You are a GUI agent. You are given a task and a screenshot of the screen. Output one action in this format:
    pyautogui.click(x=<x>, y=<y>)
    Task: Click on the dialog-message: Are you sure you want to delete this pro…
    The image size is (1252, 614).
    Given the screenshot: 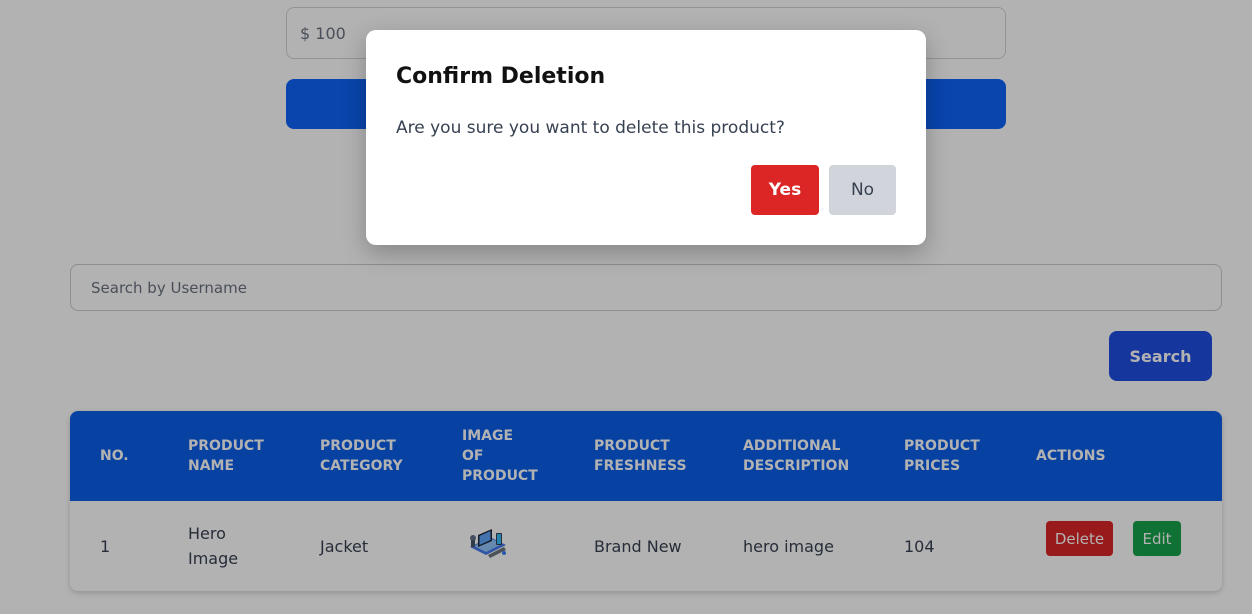 What is the action you would take?
    pyautogui.click(x=590, y=128)
    